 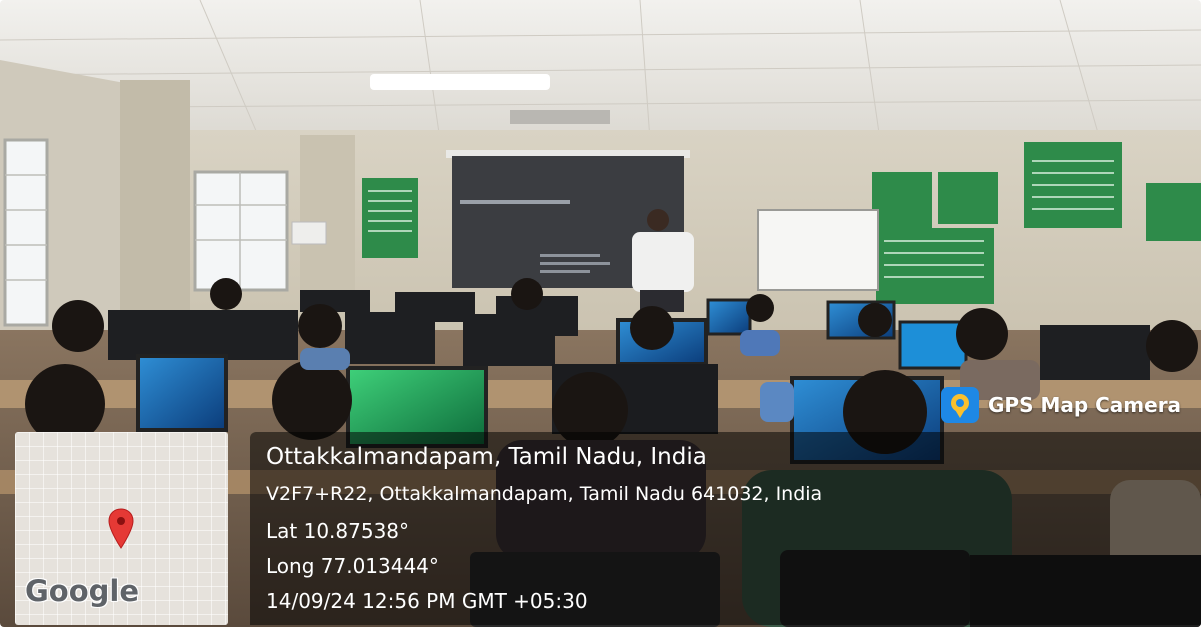 What do you see at coordinates (486, 457) in the screenshot?
I see `location-title: Ottakkalmandapam, Tamil Nadu, India` at bounding box center [486, 457].